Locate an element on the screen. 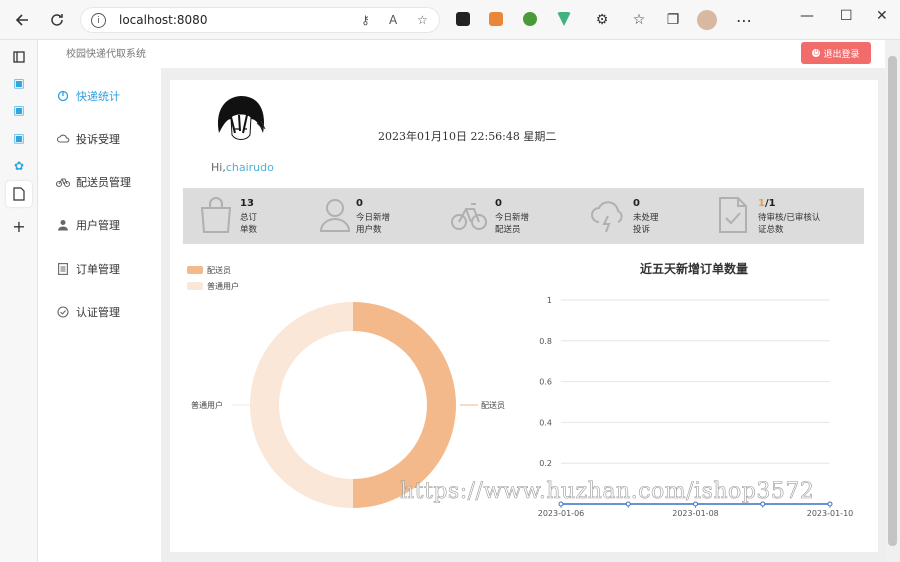 Image resolution: width=900 pixels, height=562 pixels. slice-label: 配送员 is located at coordinates (493, 405).